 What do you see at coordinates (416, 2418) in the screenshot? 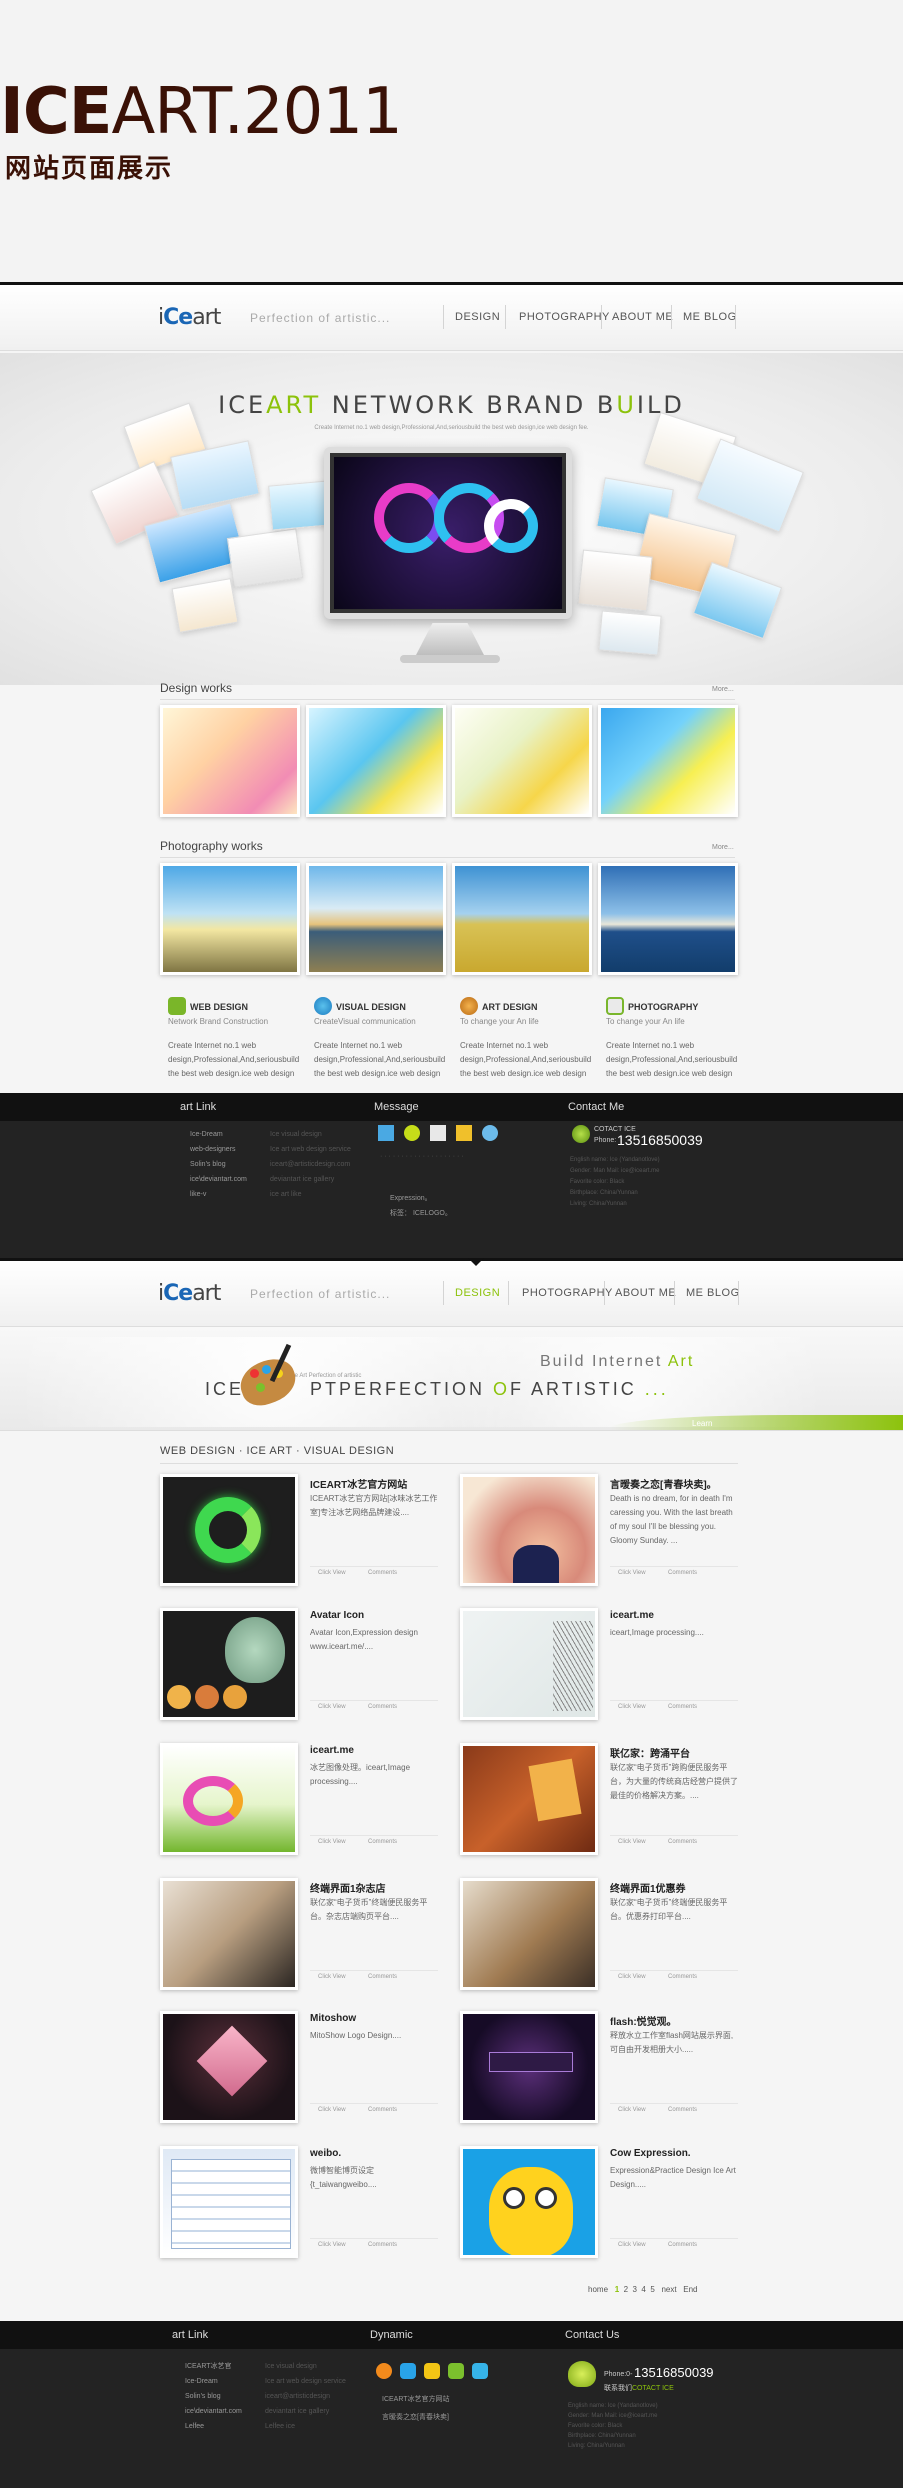
I see `dynamic-line: 言暧奏之恋[青春块卖]` at bounding box center [416, 2418].